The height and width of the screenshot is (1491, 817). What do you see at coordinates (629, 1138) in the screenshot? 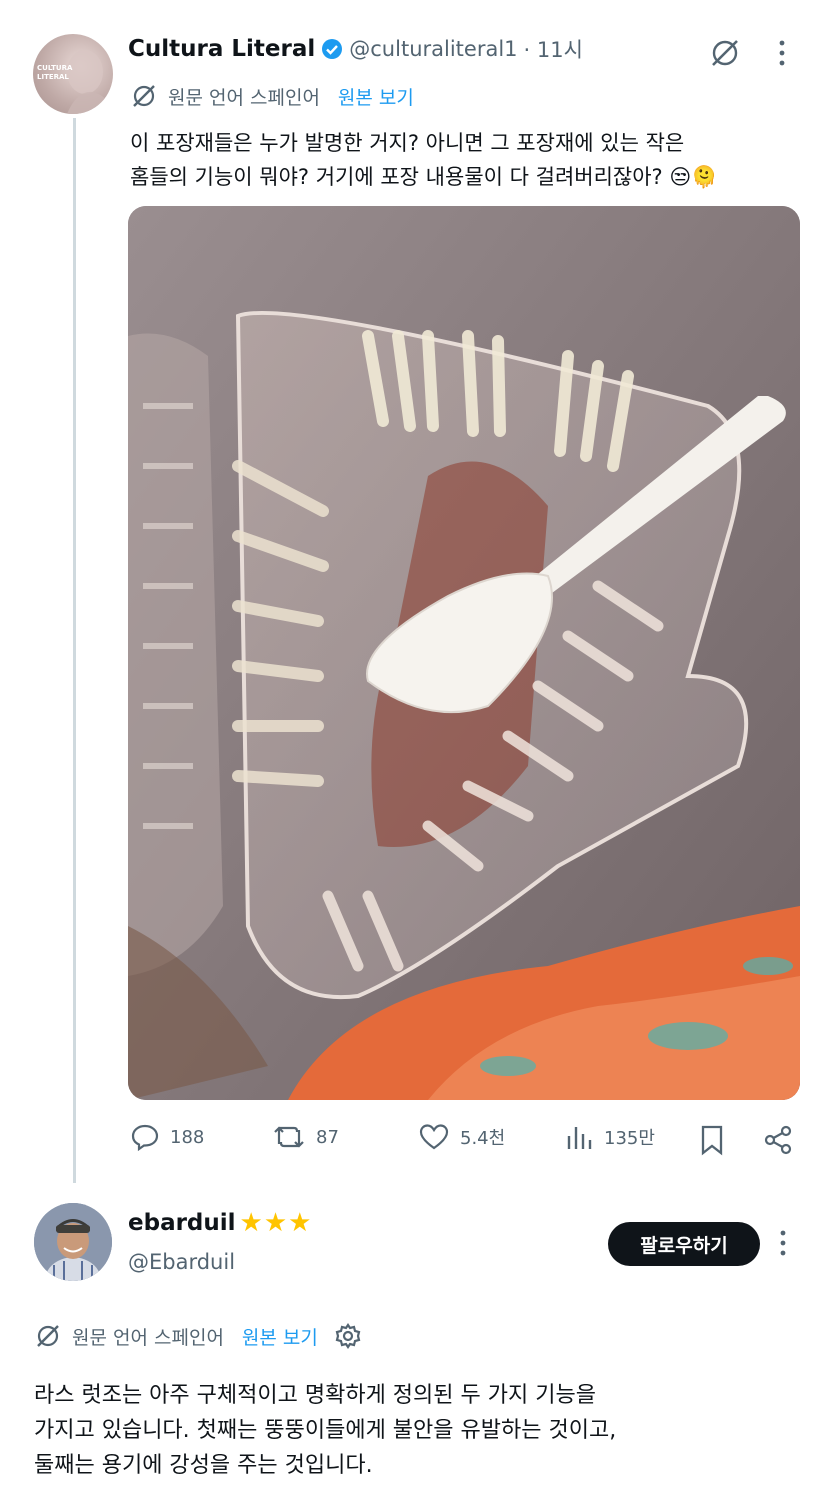
I see `views-count: 135만` at bounding box center [629, 1138].